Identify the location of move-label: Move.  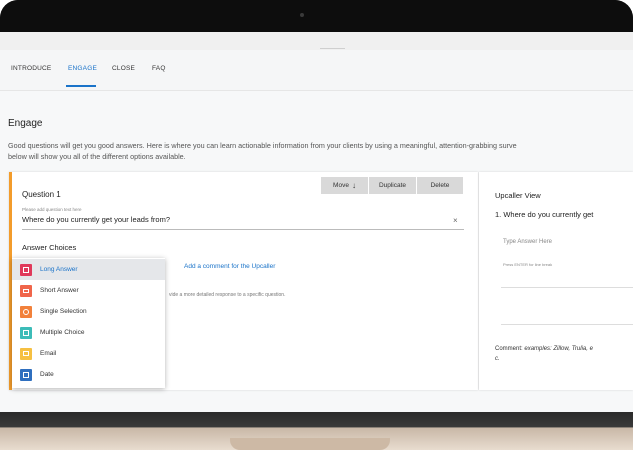
(341, 185).